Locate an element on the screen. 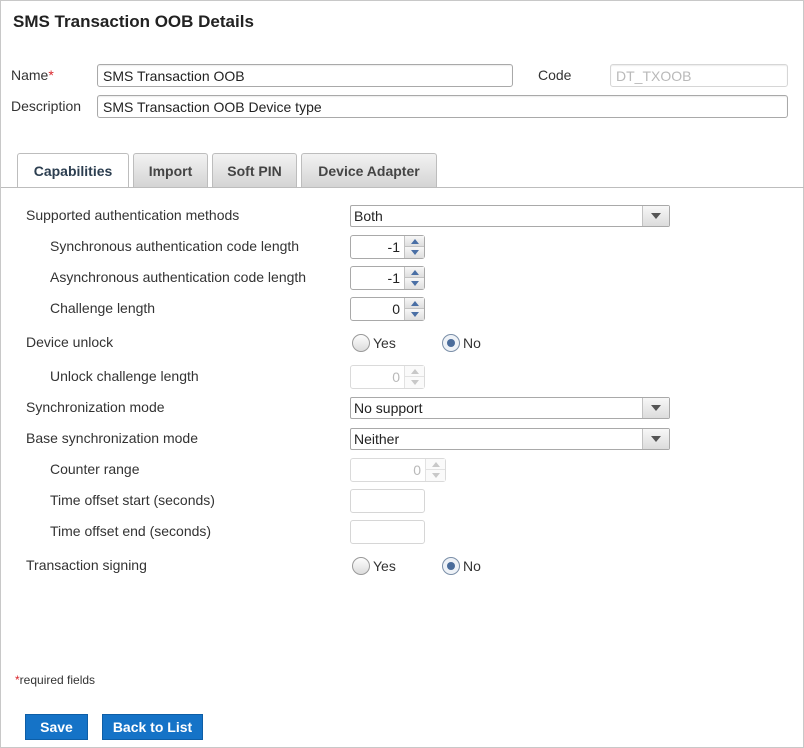 This screenshot has height=748, width=804. time-offset-start-label: Time offset start (seconds) is located at coordinates (132, 500).